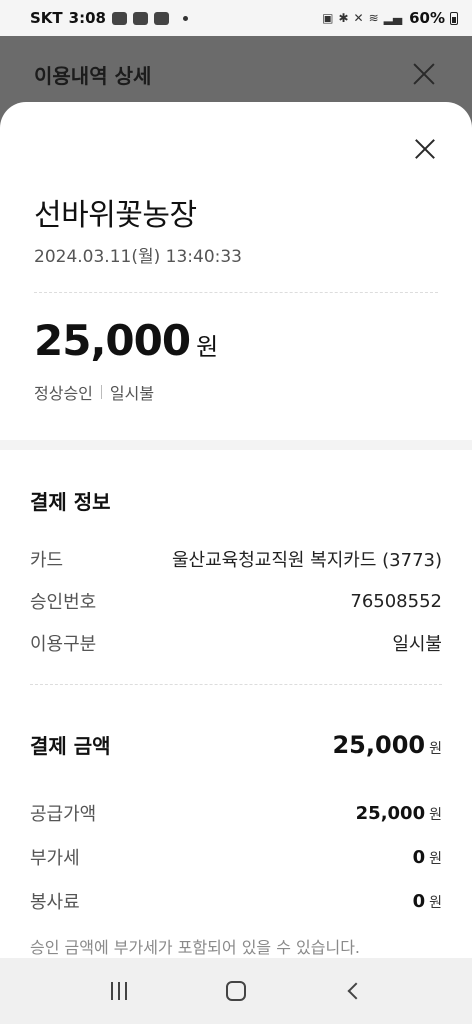 The height and width of the screenshot is (1024, 472). Describe the element at coordinates (306, 560) in the screenshot. I see `info-value: 울산교육청교직원 복지카드 (3773)` at that location.